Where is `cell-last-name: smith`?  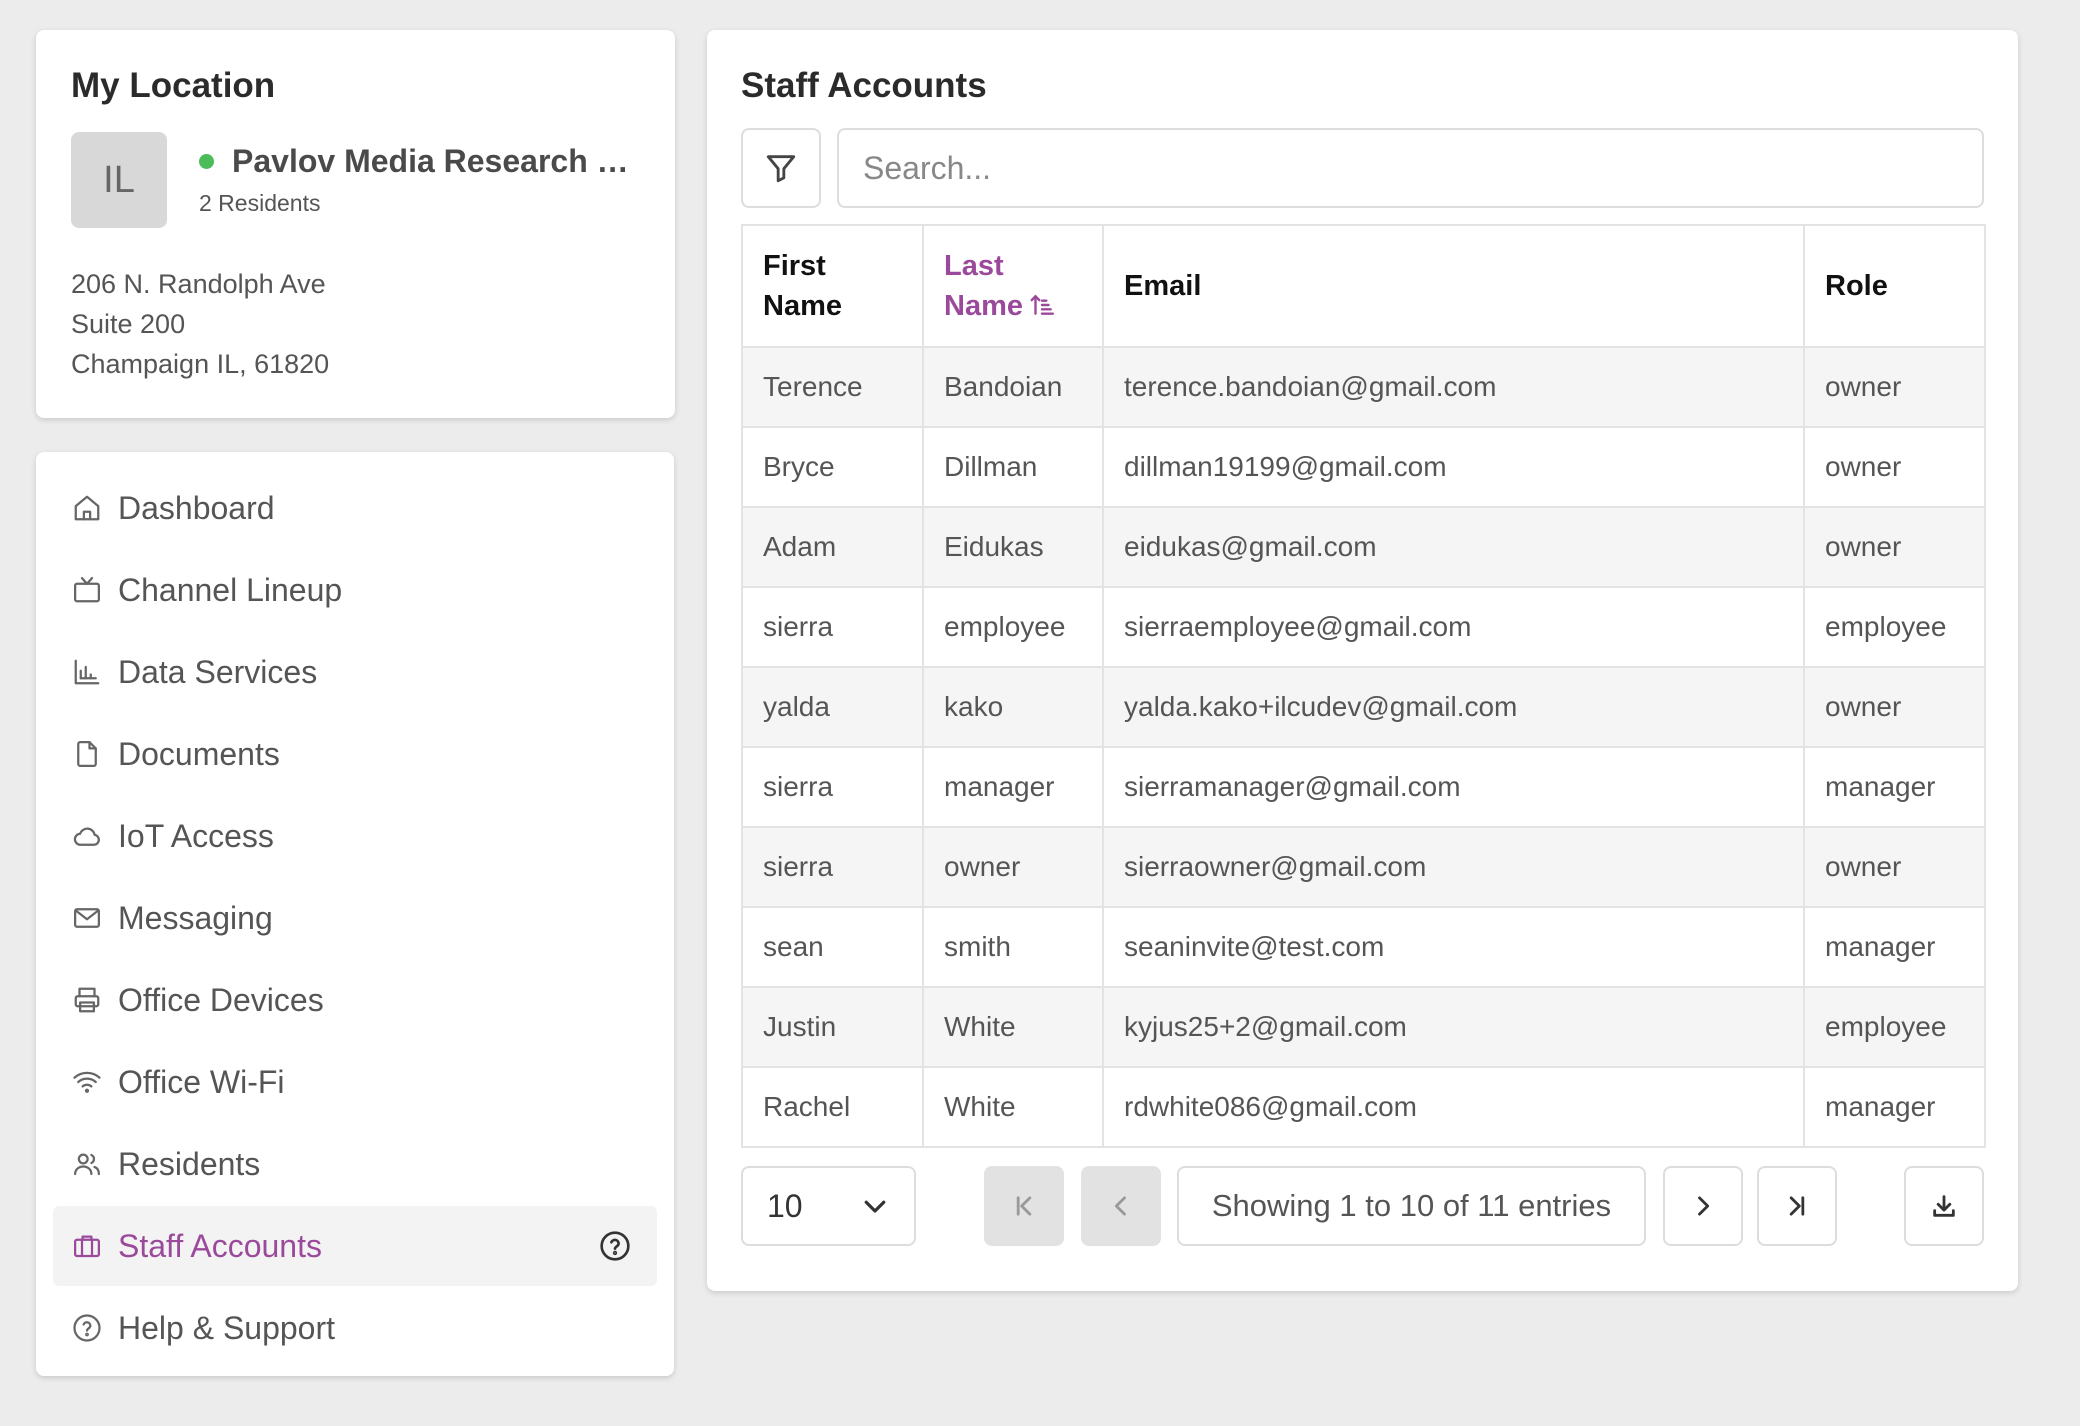 cell-last-name: smith is located at coordinates (1013, 947).